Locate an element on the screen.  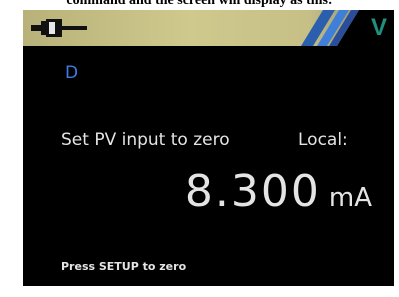
reading-value: 8.300 is located at coordinates (252, 191).